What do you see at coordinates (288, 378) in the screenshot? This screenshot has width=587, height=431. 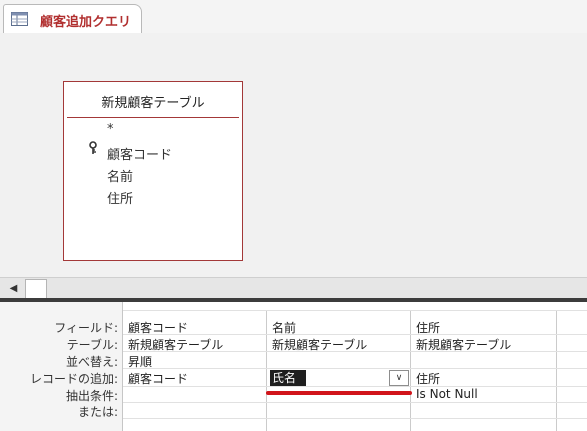 I see `append-to-combo-value: 氏名` at bounding box center [288, 378].